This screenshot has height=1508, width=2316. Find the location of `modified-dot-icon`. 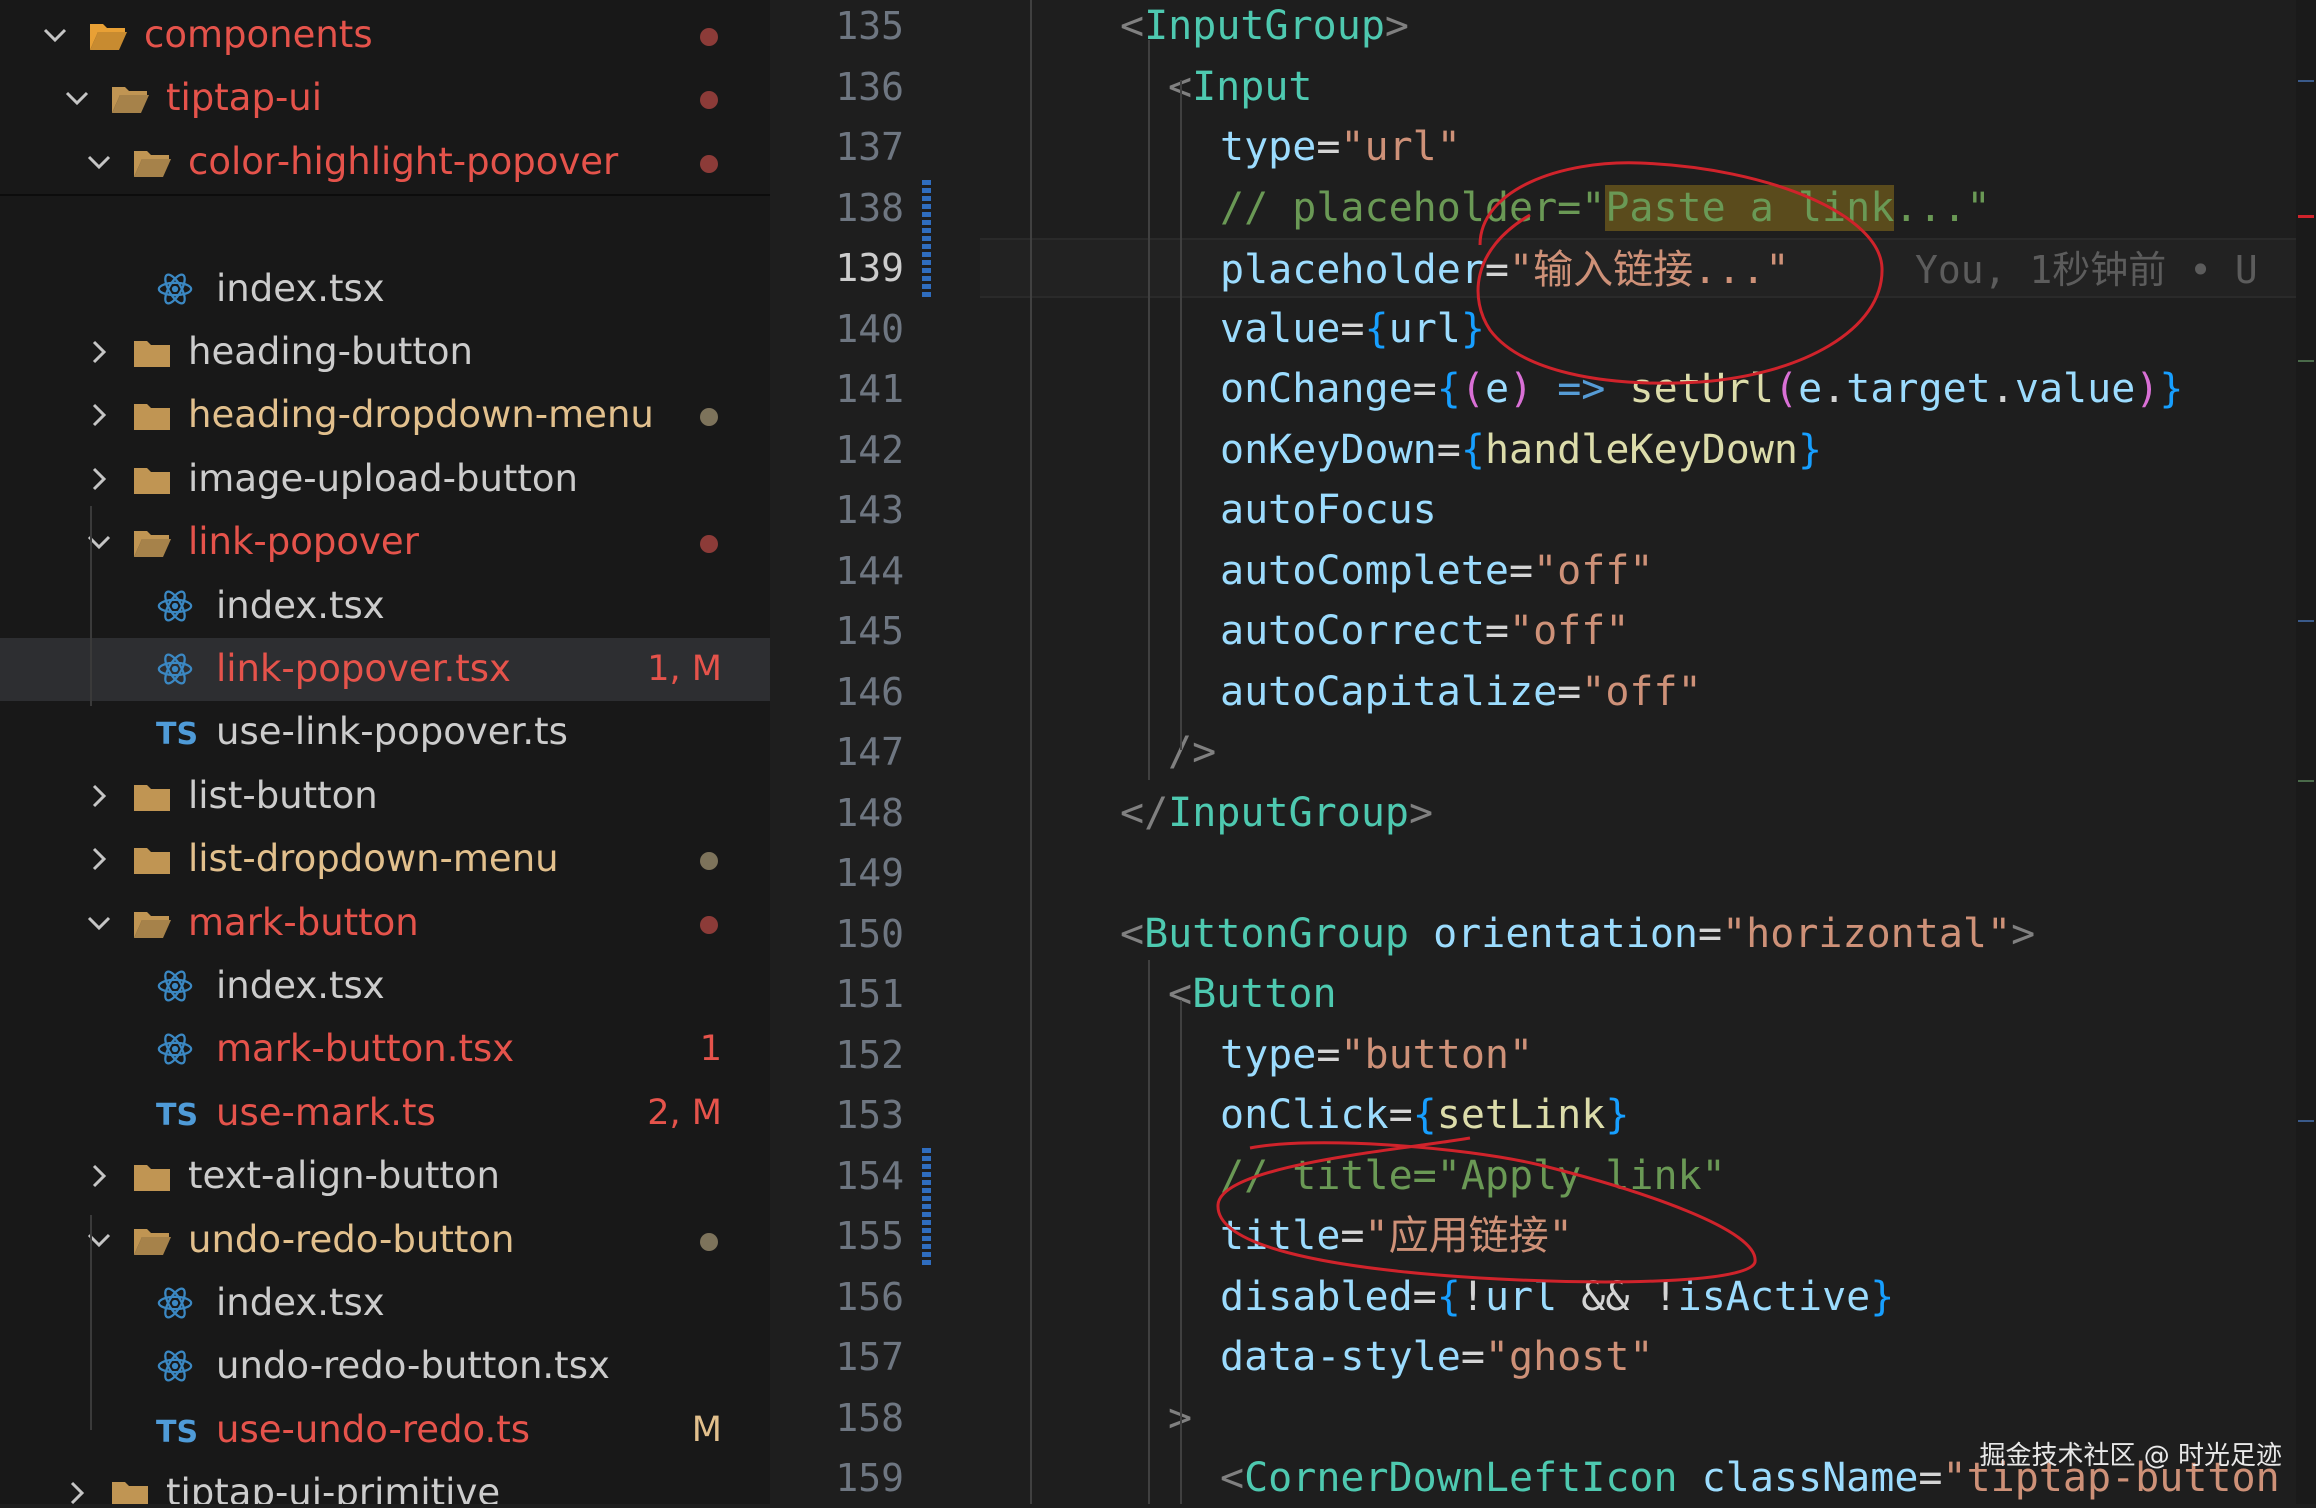

modified-dot-icon is located at coordinates (709, 163).